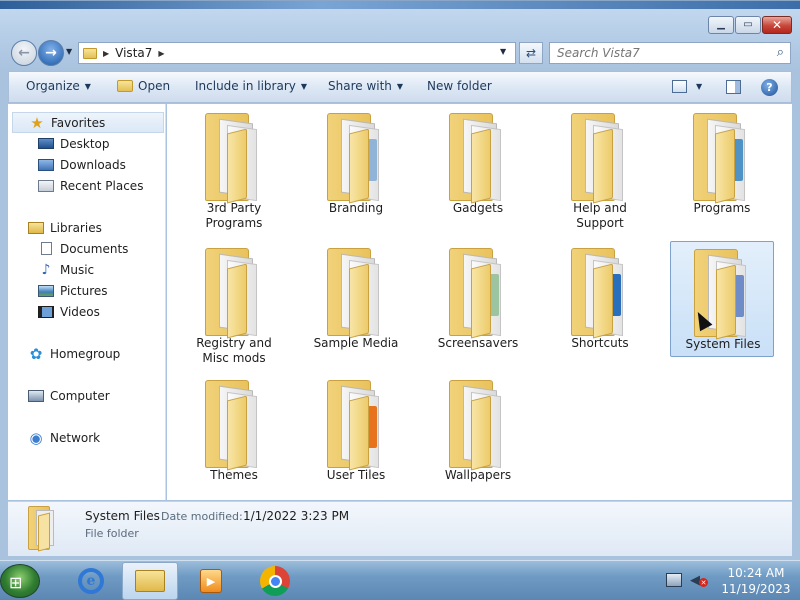 The height and width of the screenshot is (600, 800). Describe the element at coordinates (356, 343) in the screenshot. I see `folder-label: Sample Media` at that location.